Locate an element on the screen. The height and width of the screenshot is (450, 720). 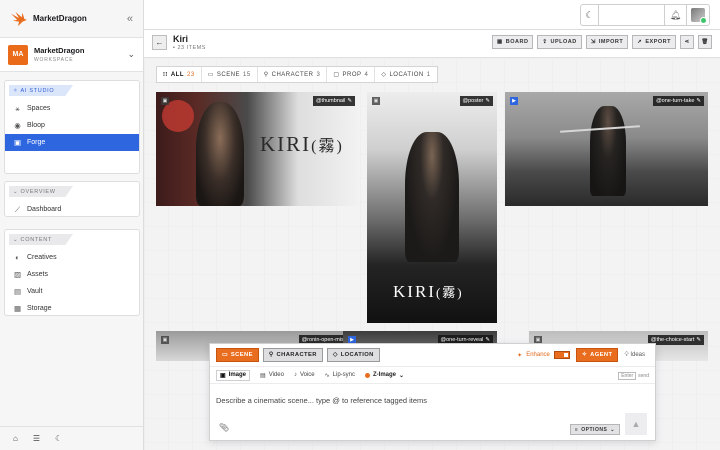
back-button: ← is located at coordinates (159, 42).